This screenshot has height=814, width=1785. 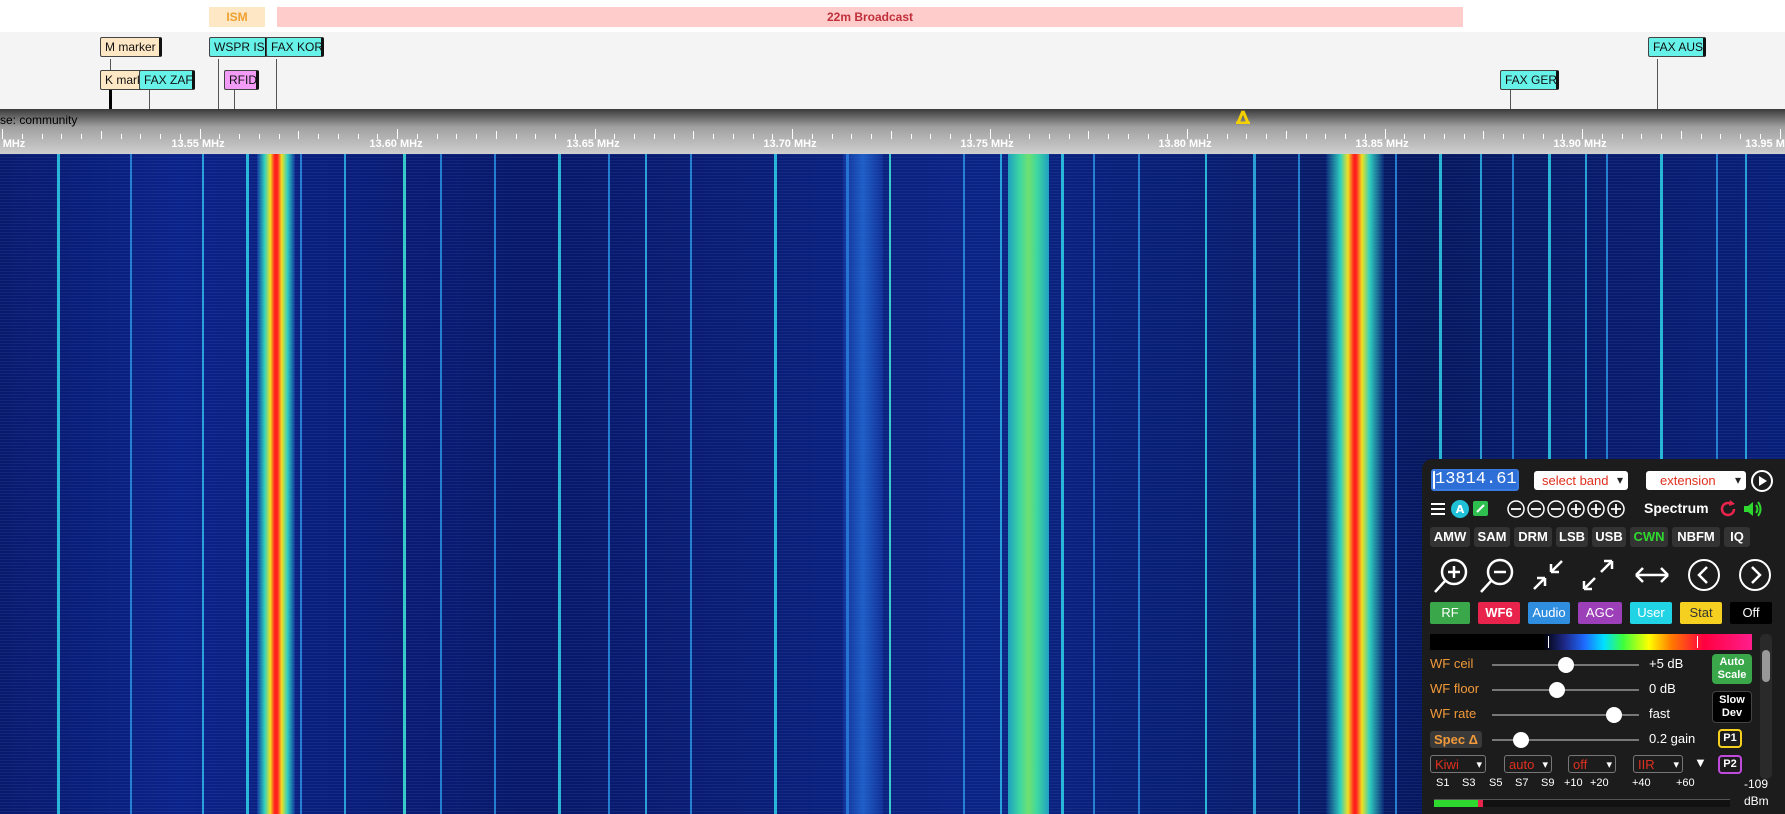 I want to click on edit-icon, so click(x=1480, y=508).